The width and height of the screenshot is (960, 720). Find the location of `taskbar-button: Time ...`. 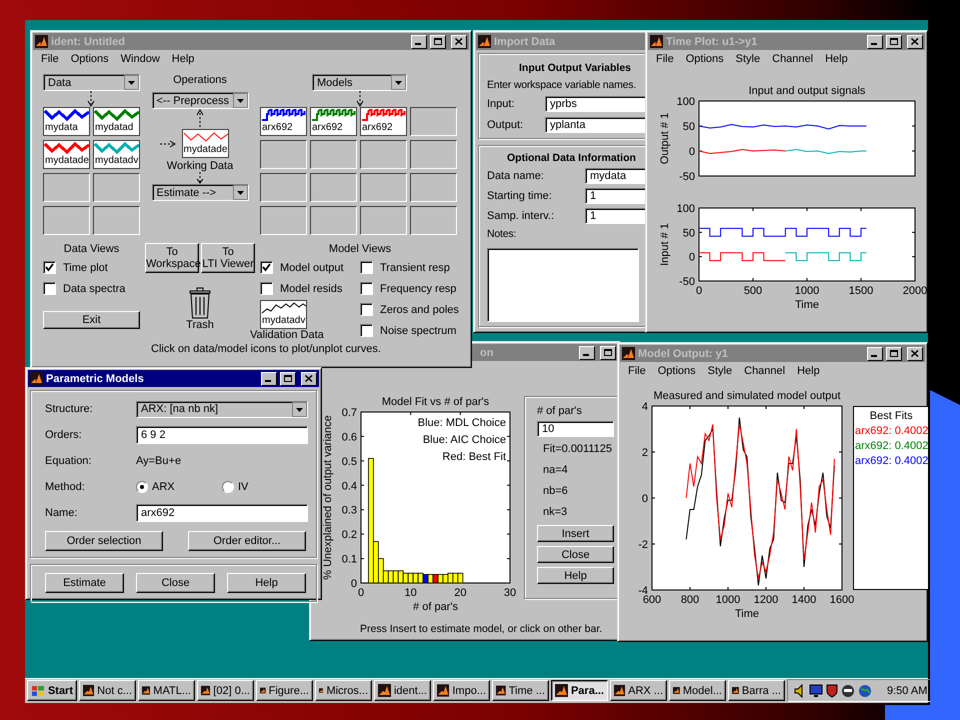

taskbar-button: Time ... is located at coordinates (520, 690).